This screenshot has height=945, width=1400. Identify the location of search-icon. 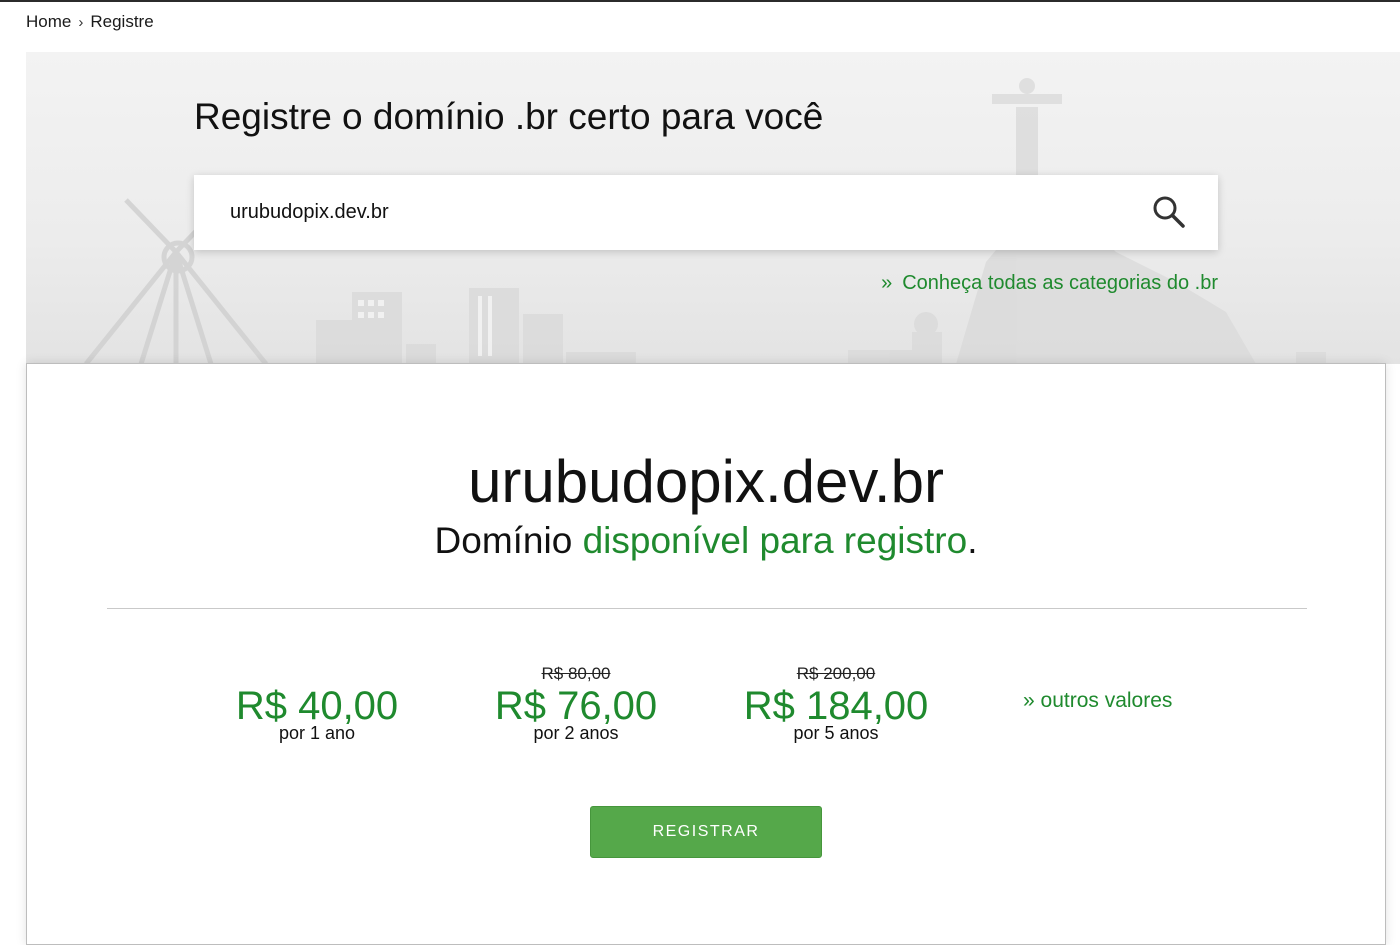
(1169, 212).